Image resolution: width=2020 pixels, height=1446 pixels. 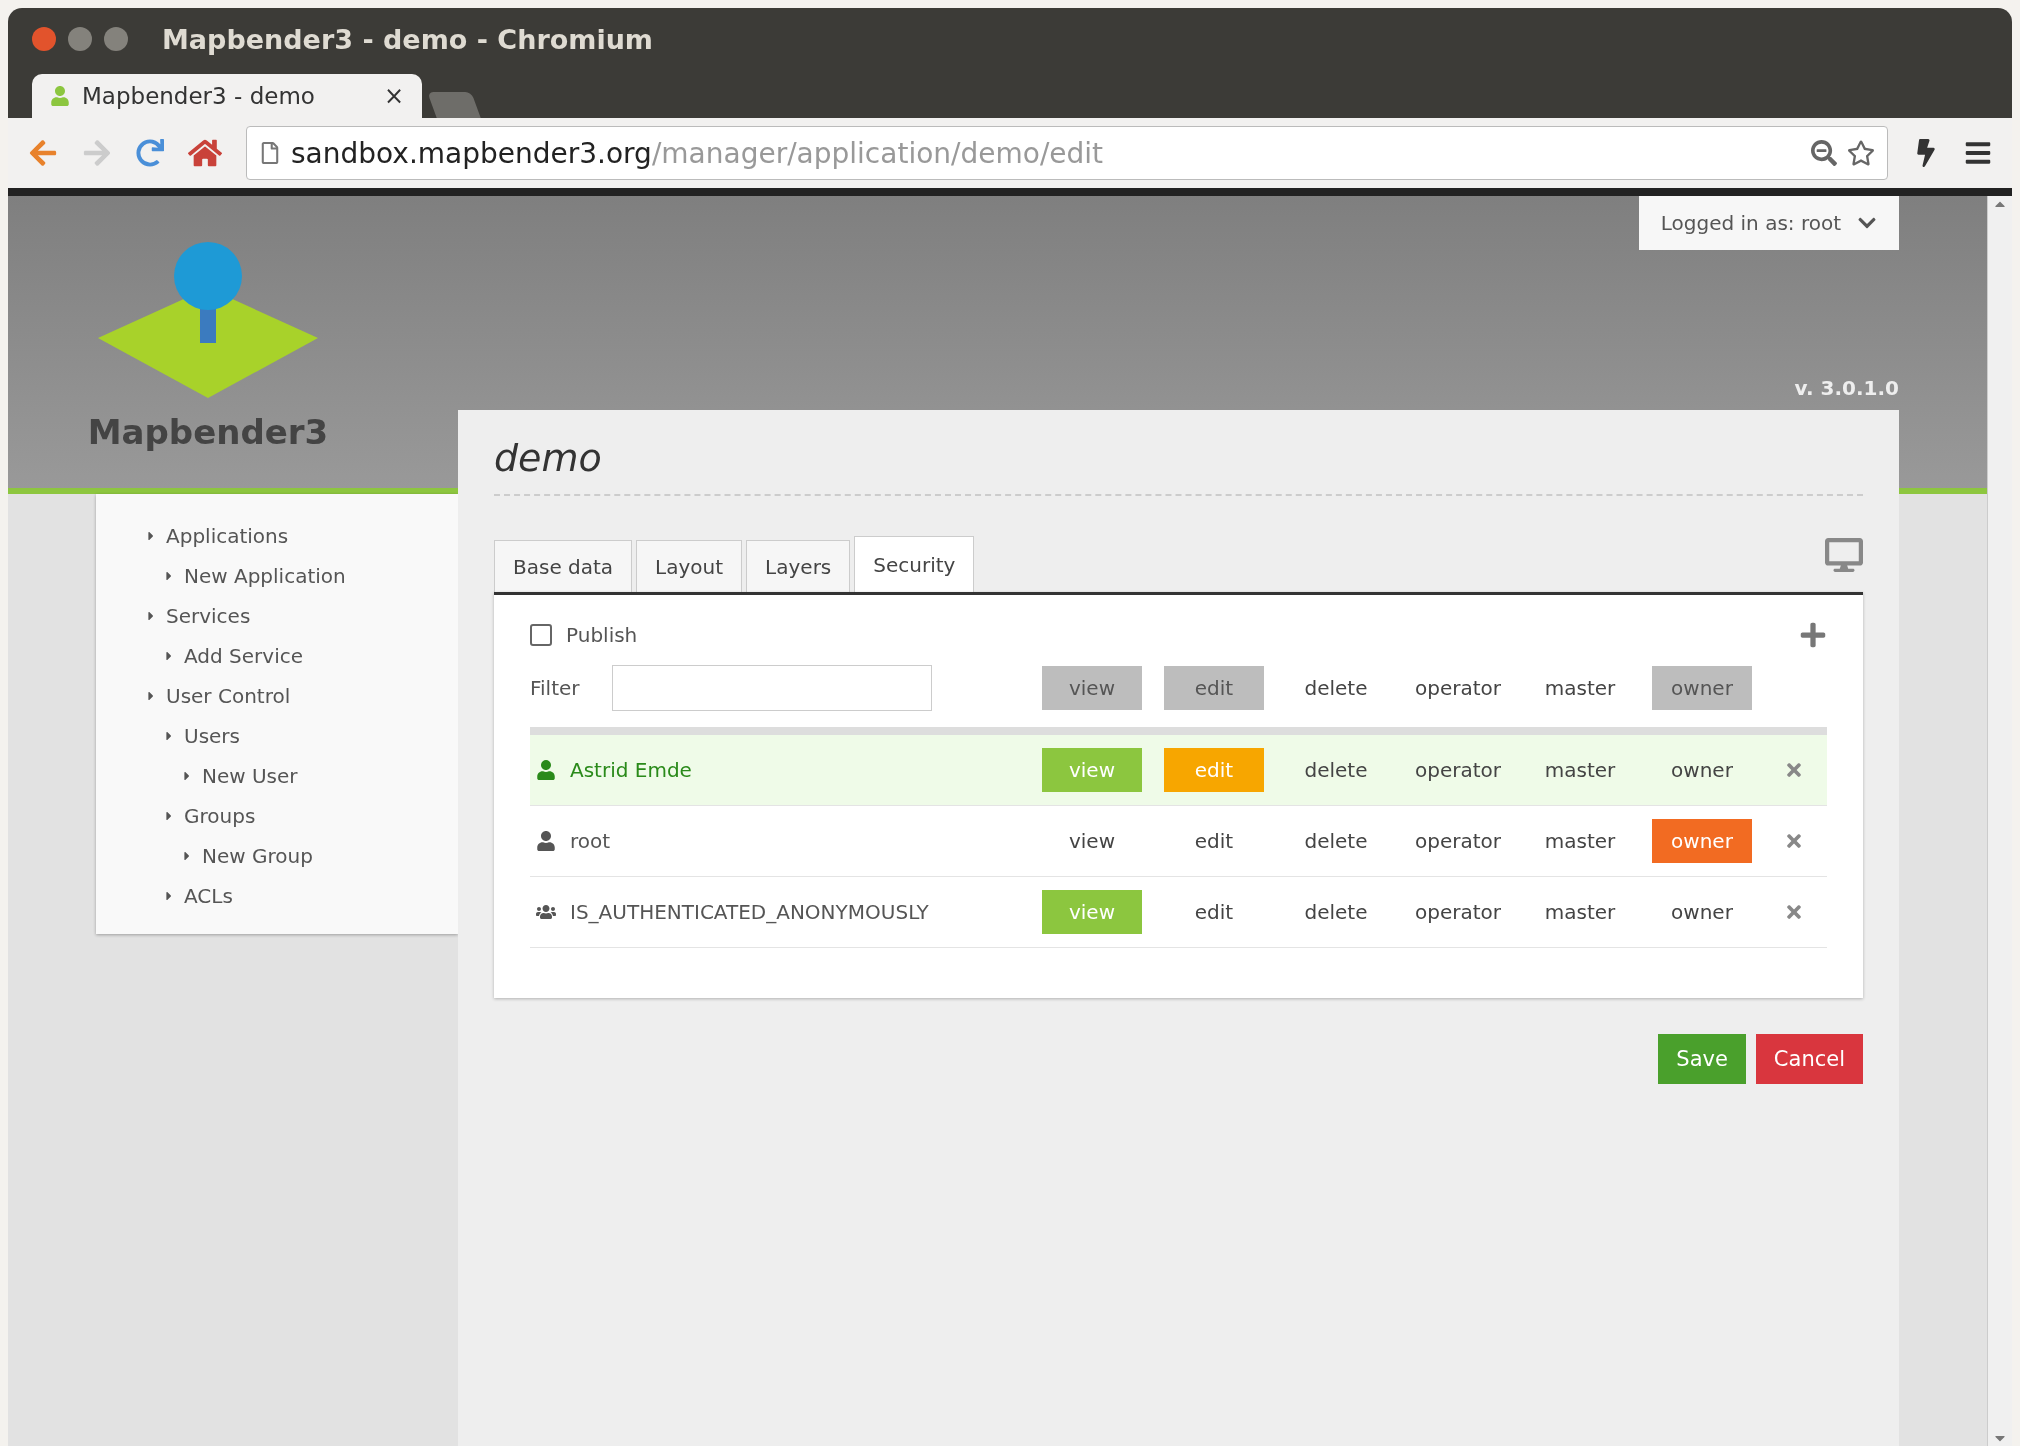 What do you see at coordinates (590, 841) in the screenshot?
I see `subject-name: root` at bounding box center [590, 841].